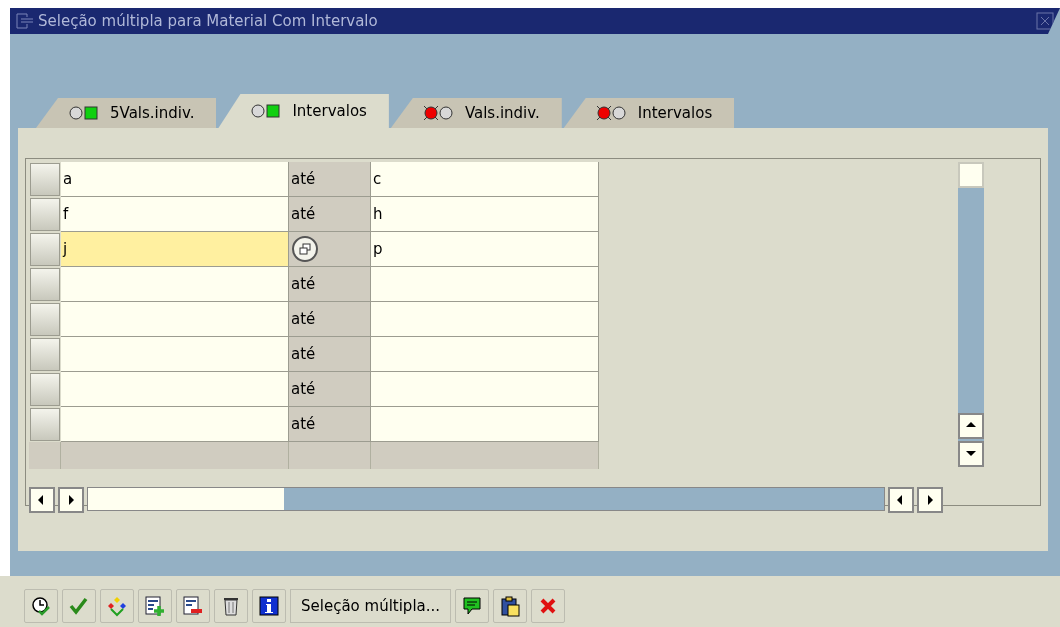 The image size is (1060, 627). Describe the element at coordinates (126, 113) in the screenshot. I see `tab: 5Vals.indiv.` at that location.